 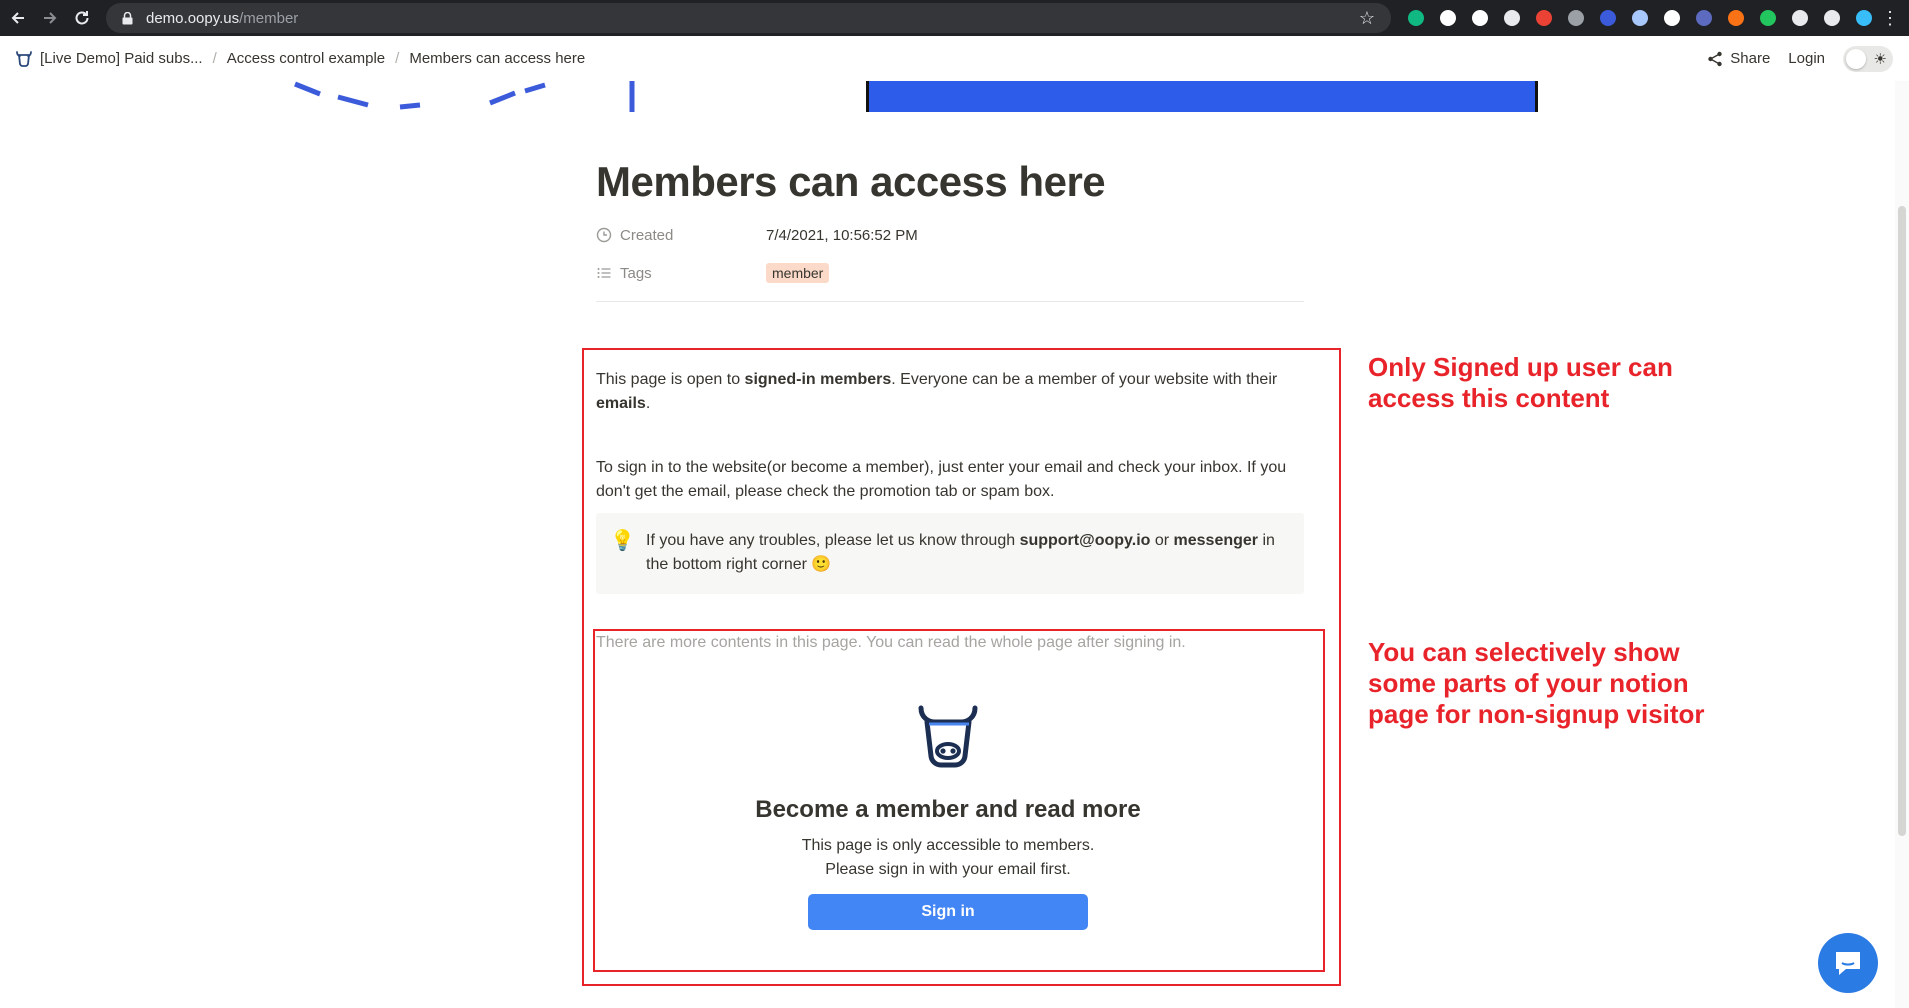 I want to click on bookmark-star-icon: ☆, so click(x=1367, y=18).